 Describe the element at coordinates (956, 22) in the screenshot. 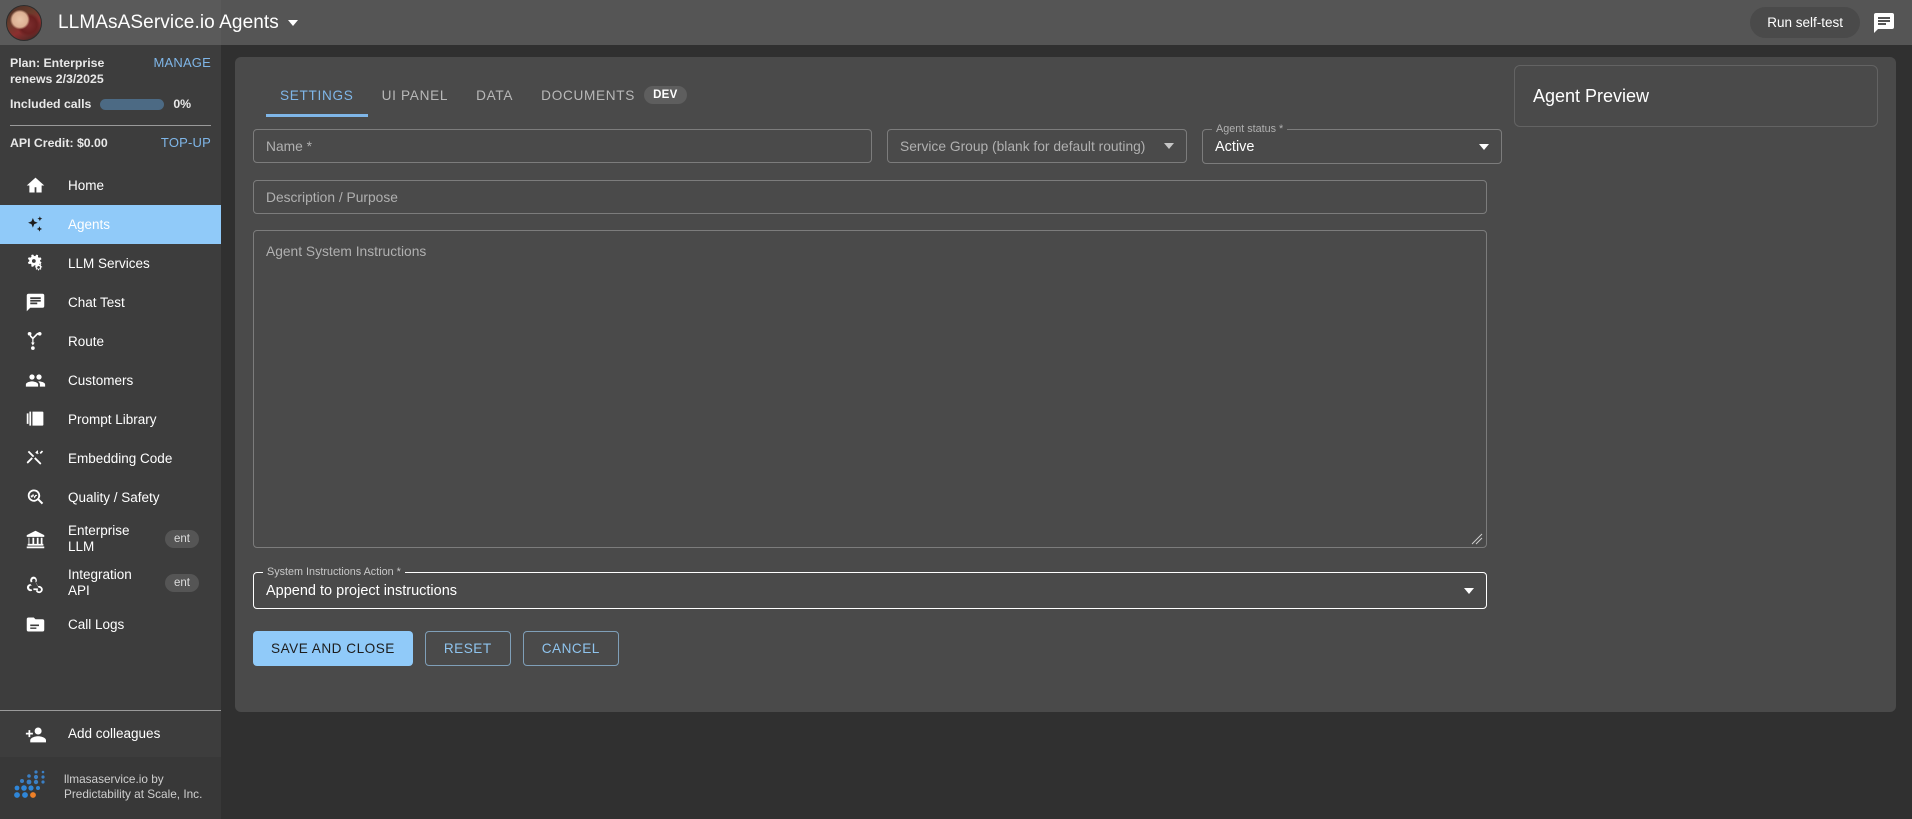

I see `top-app-bar: LLMAsAService.io Agents Run self-test` at that location.